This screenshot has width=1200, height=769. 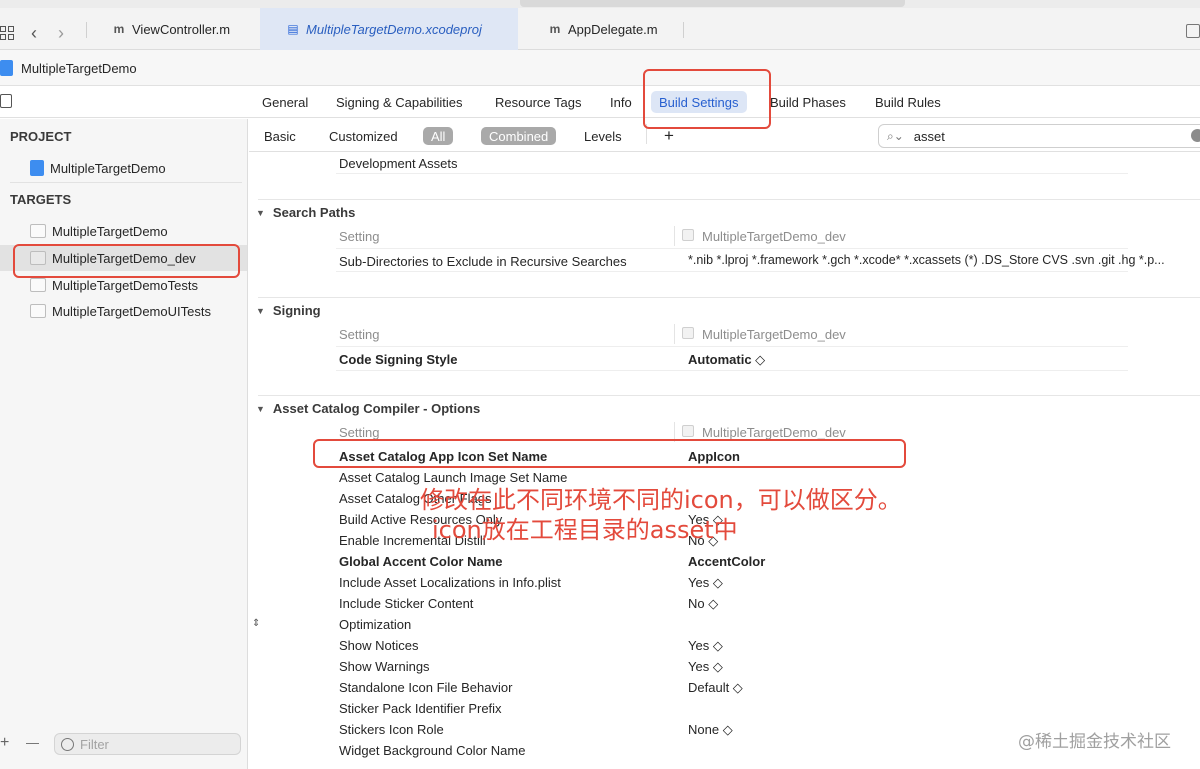 What do you see at coordinates (384, 666) in the screenshot?
I see `setting-name: Show Warnings` at bounding box center [384, 666].